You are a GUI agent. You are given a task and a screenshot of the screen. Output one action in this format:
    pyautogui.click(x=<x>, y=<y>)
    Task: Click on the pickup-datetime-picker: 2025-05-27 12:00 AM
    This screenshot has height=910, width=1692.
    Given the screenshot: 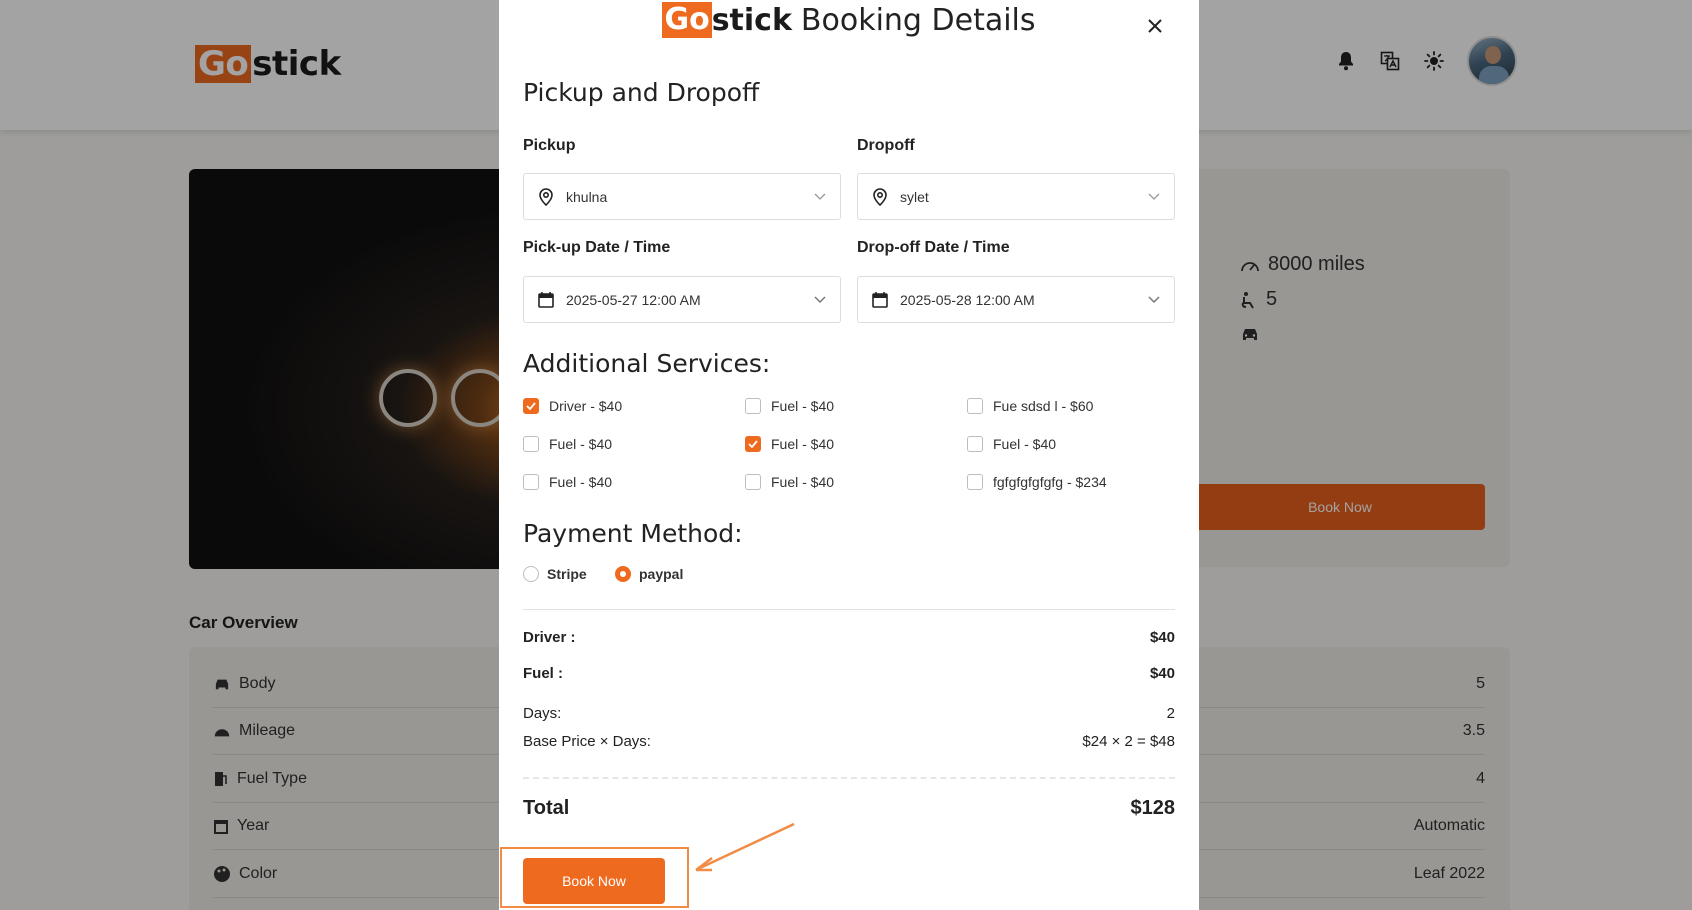 What is the action you would take?
    pyautogui.click(x=682, y=299)
    